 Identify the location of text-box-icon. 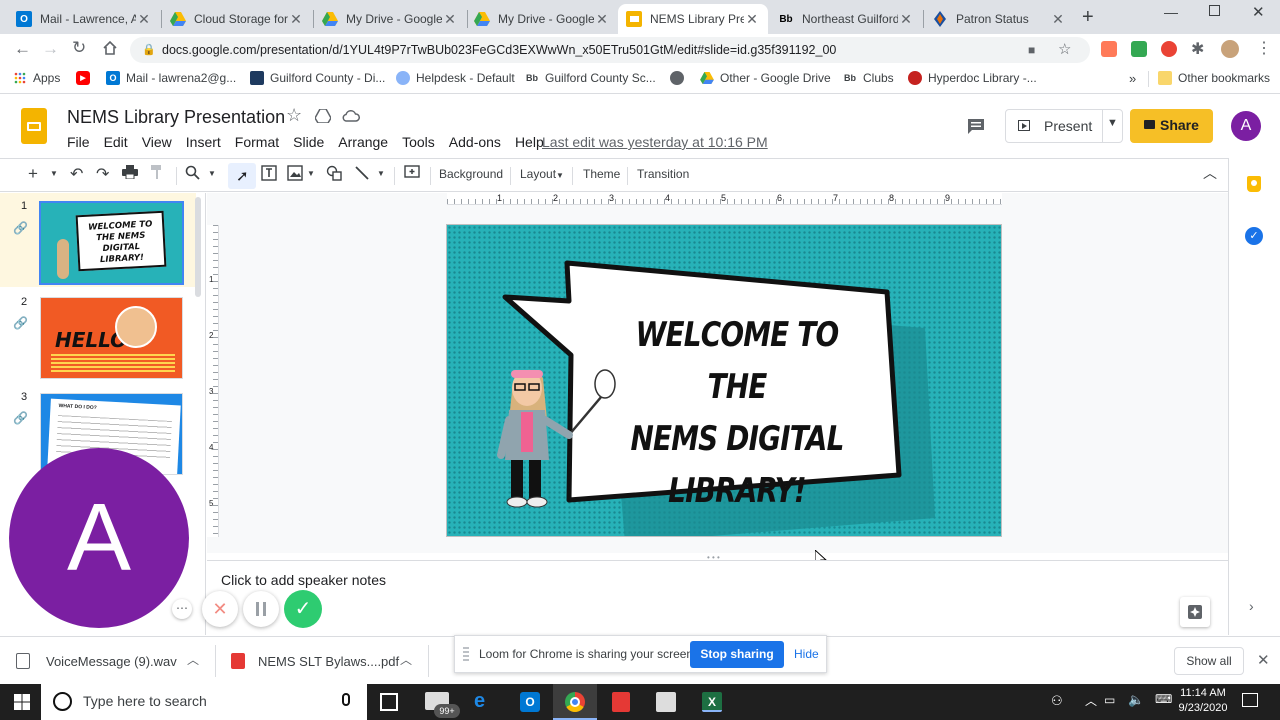
(269, 174).